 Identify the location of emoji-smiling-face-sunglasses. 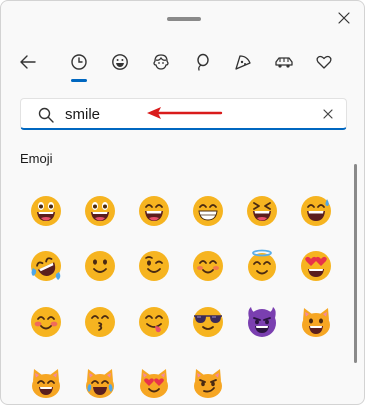
(208, 322).